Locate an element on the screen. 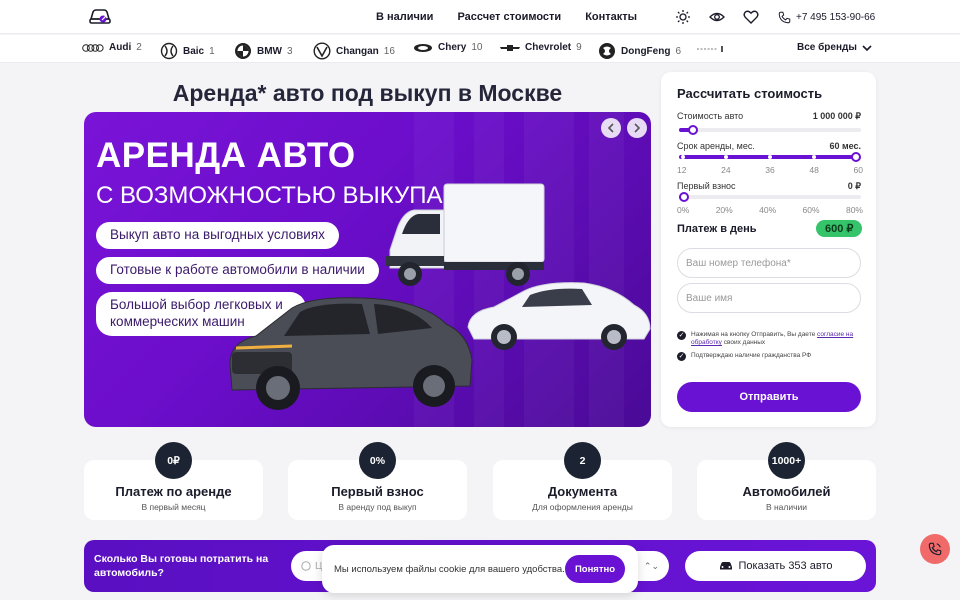 Image resolution: width=960 pixels, height=600 pixels. brand-name: Changan is located at coordinates (357, 51).